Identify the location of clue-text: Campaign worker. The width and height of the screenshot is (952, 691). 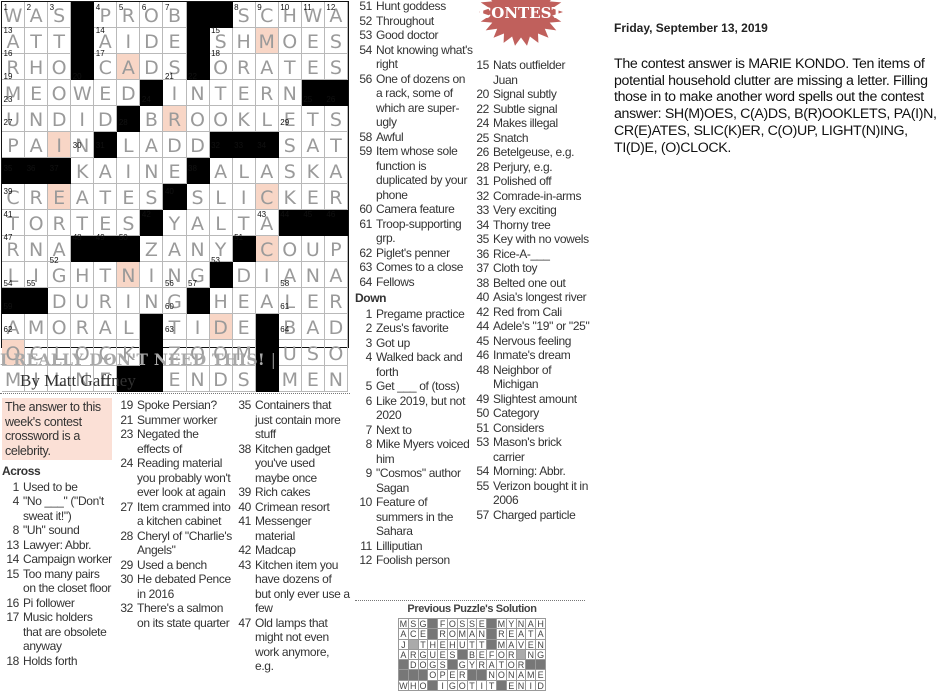
(67, 559).